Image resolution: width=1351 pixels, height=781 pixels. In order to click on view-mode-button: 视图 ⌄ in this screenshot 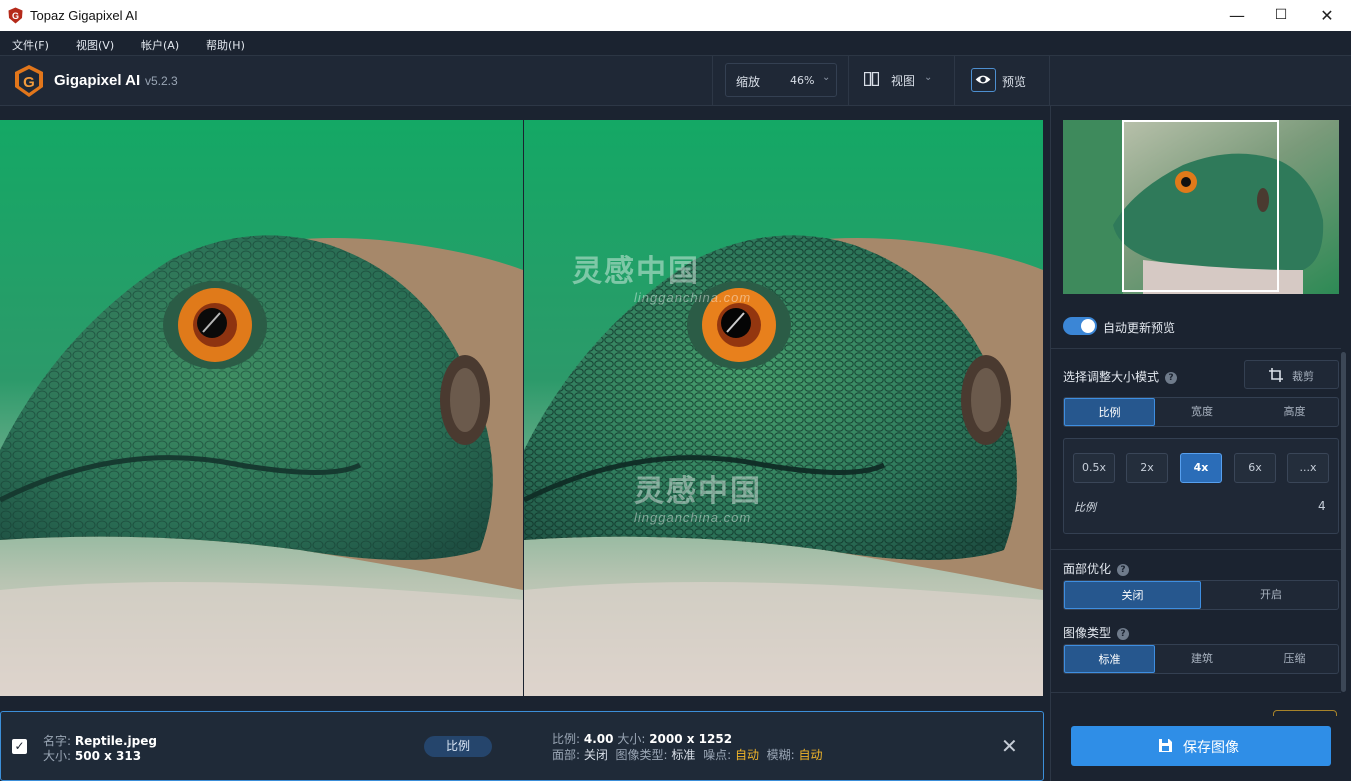, I will do `click(900, 80)`.